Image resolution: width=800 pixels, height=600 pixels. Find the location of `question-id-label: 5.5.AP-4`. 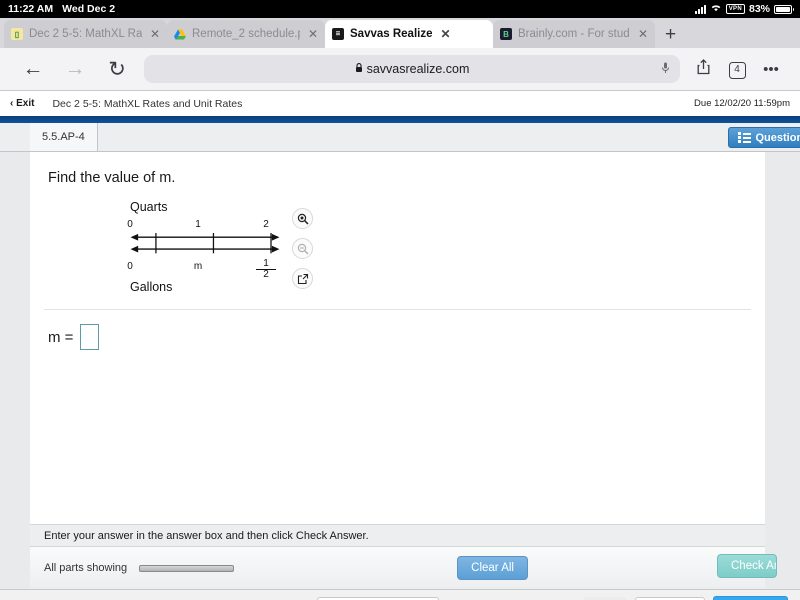

question-id-label: 5.5.AP-4 is located at coordinates (63, 137).